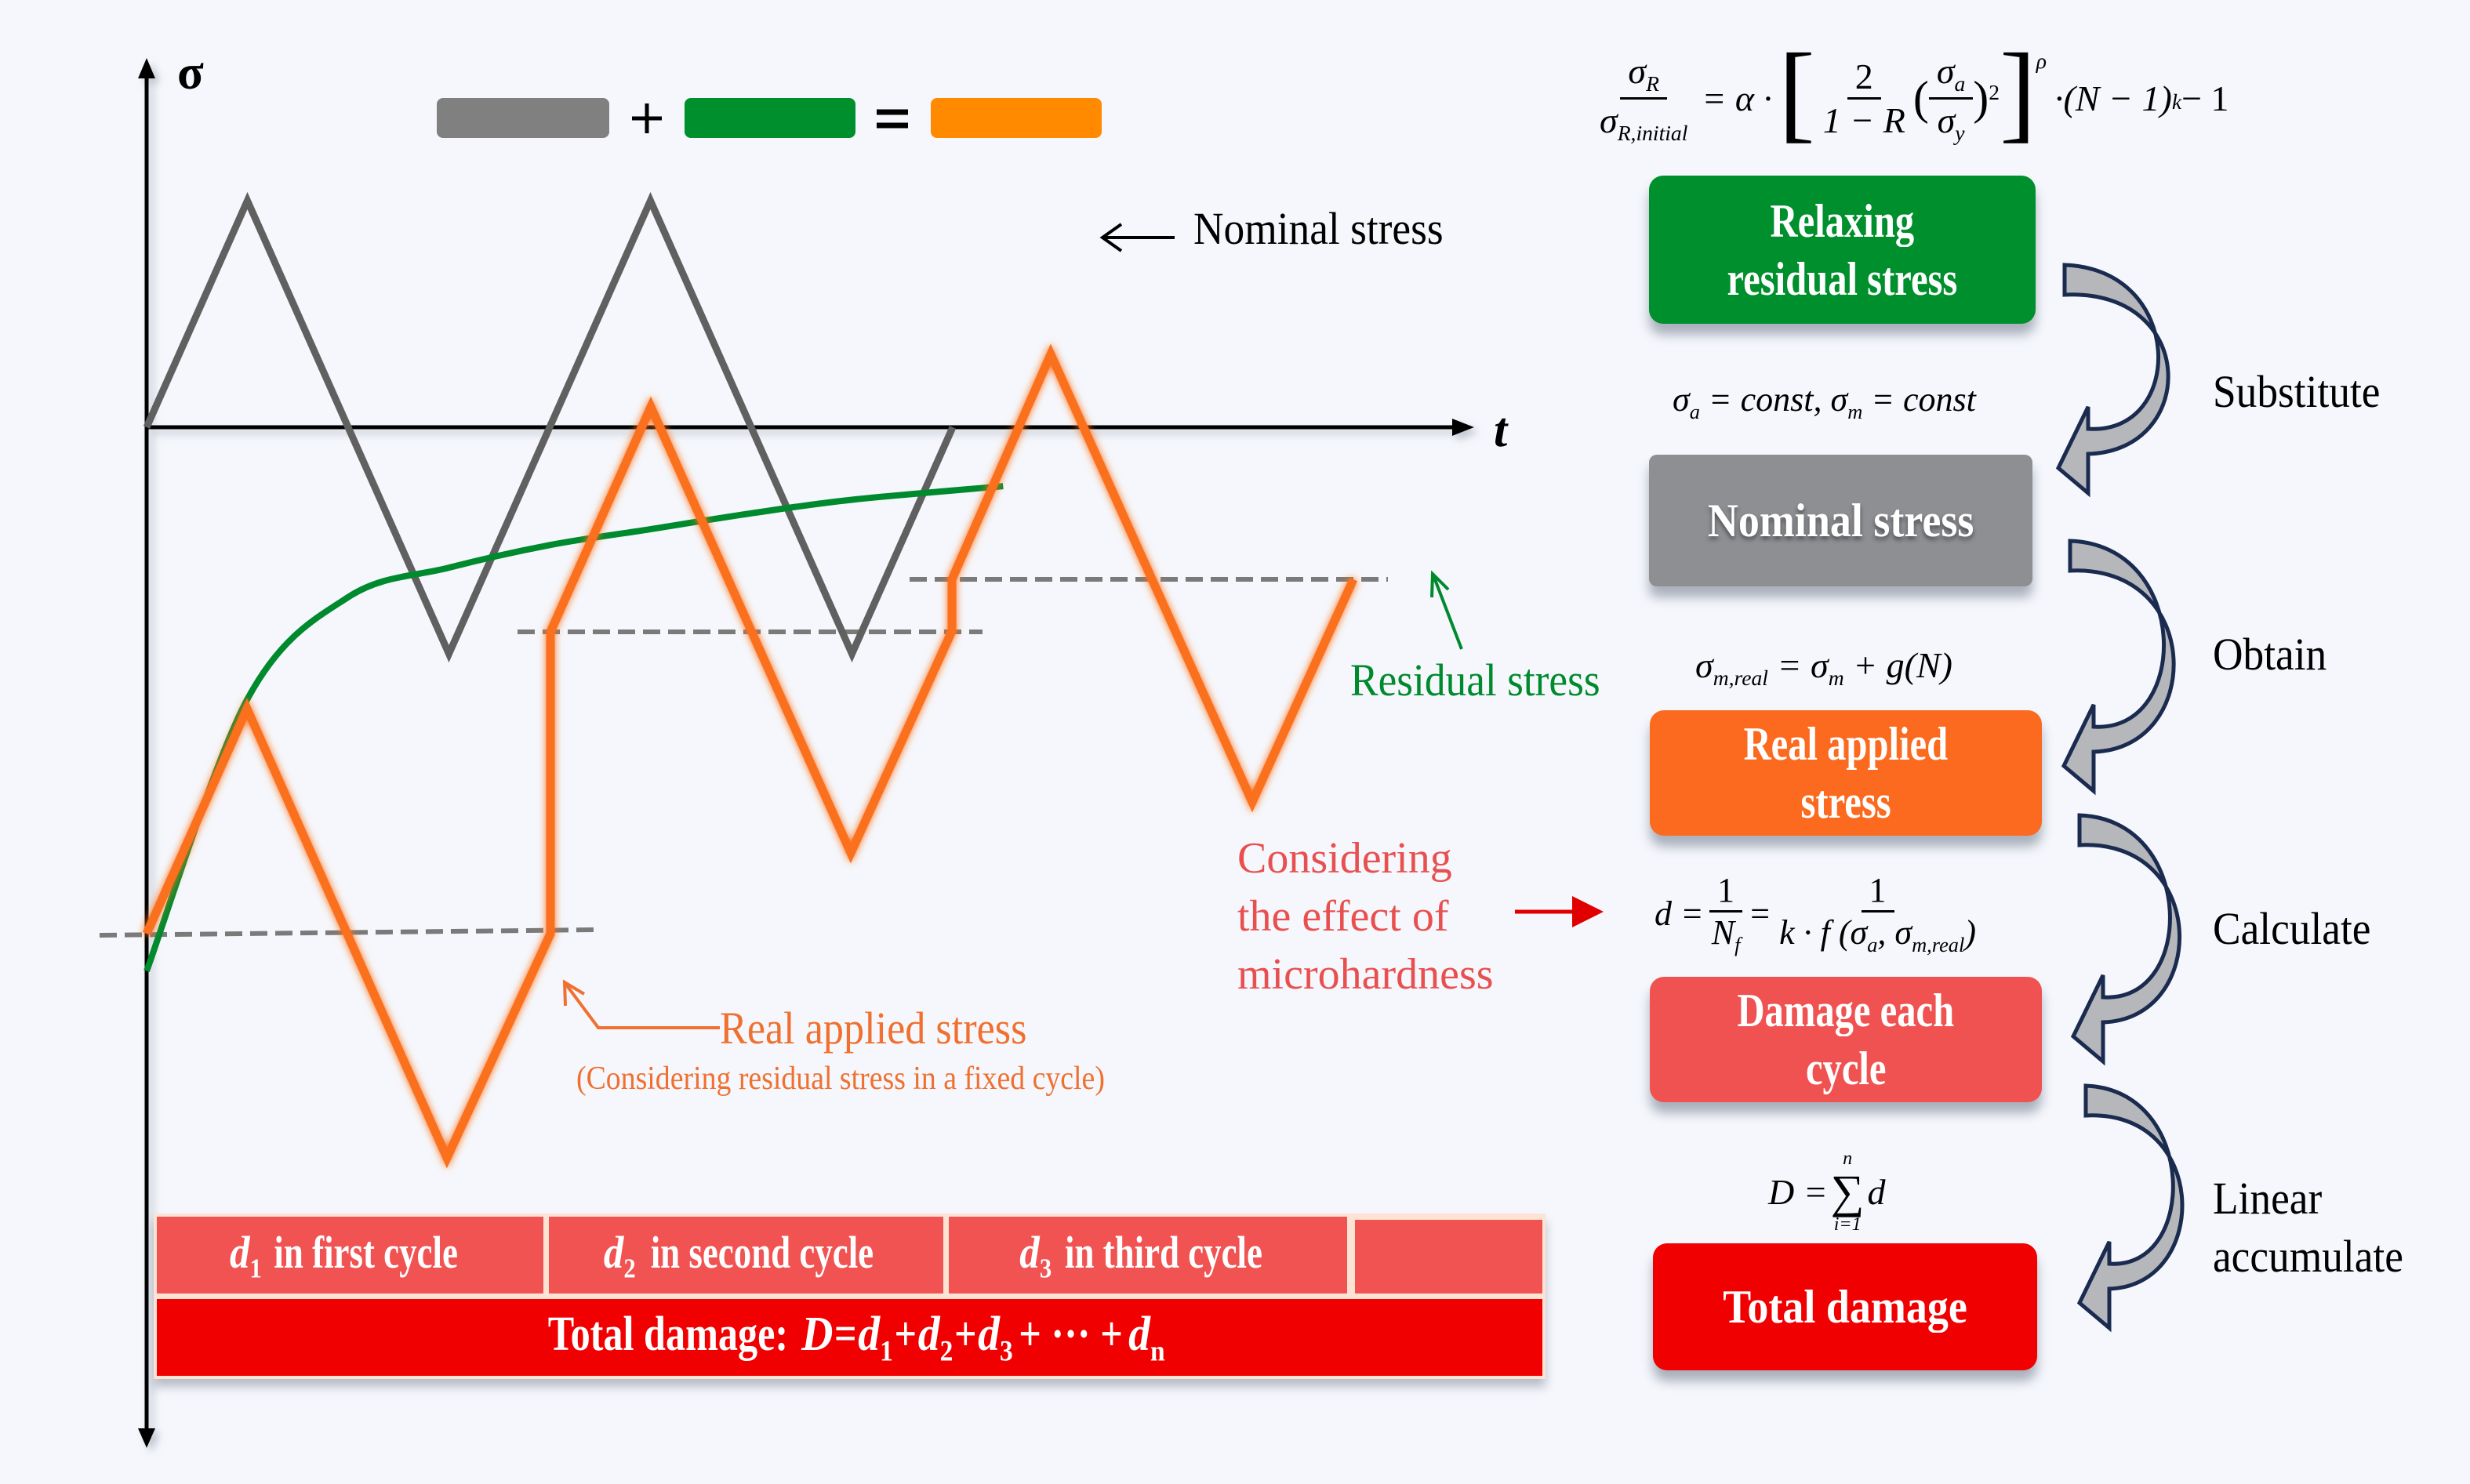  What do you see at coordinates (190, 73) in the screenshot?
I see `y-axis-label: σ` at bounding box center [190, 73].